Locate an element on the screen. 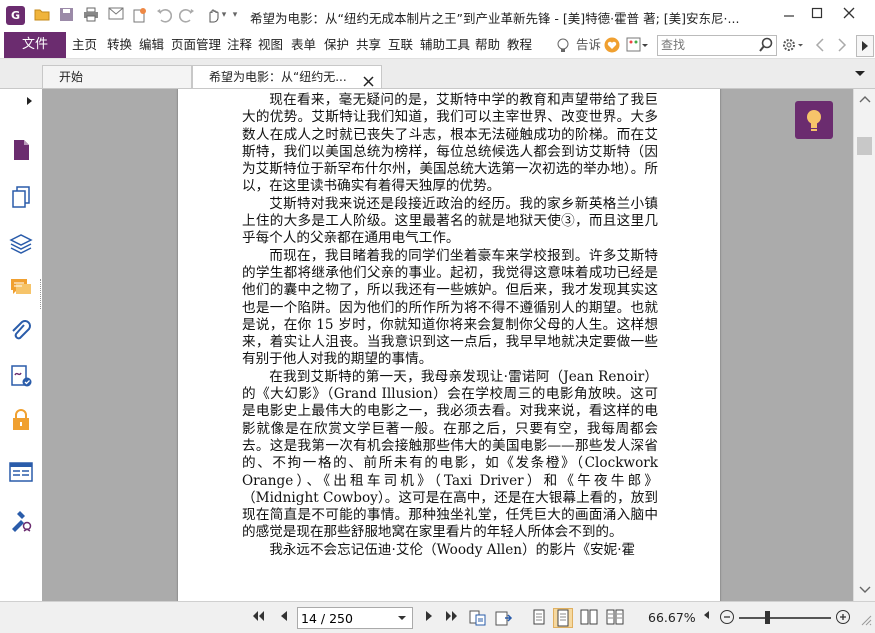 This screenshot has height=633, width=875. menu-comment: 注释 is located at coordinates (239, 45).